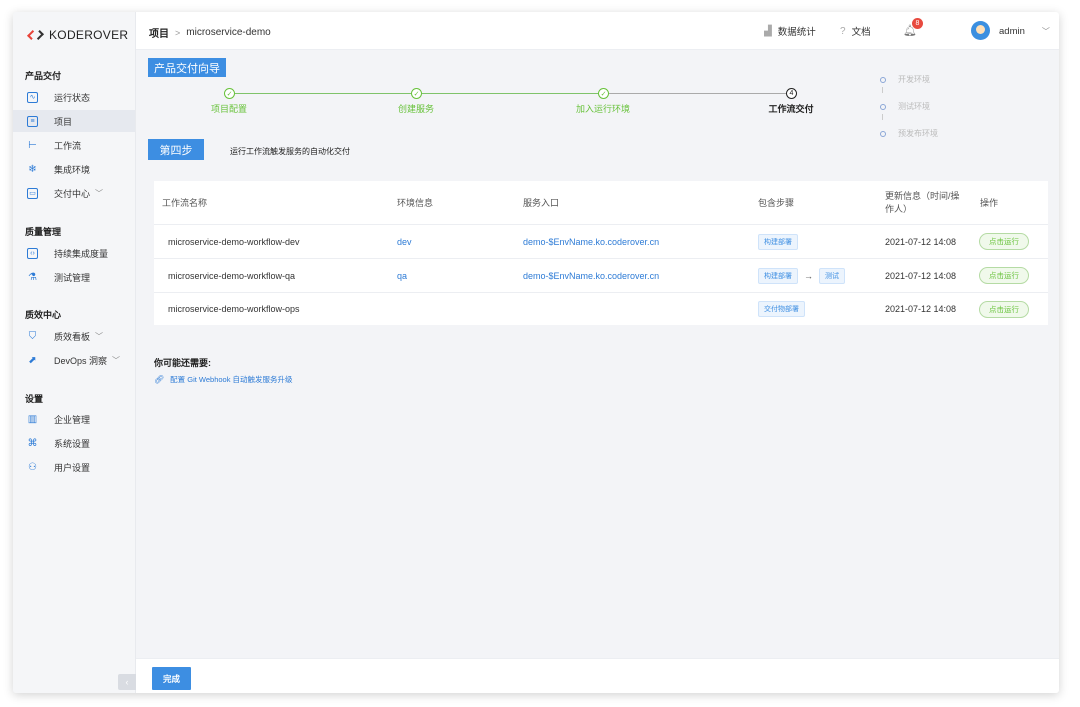 This screenshot has height=707, width=1080. I want to click on sidebar-item-label: 质效看板, so click(72, 336).